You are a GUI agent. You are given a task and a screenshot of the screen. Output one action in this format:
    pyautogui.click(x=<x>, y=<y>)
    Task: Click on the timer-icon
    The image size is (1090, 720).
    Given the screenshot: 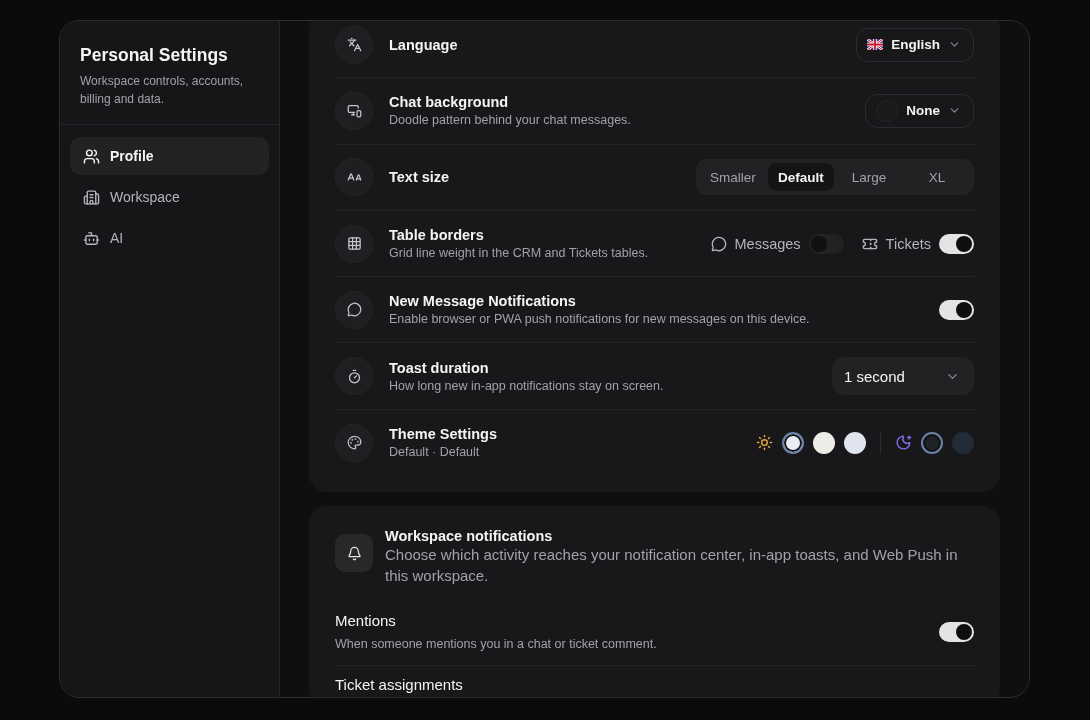 What is the action you would take?
    pyautogui.click(x=354, y=376)
    